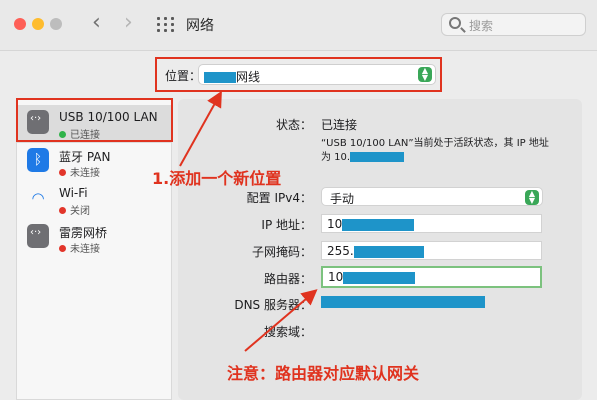 The height and width of the screenshot is (400, 597). What do you see at coordinates (323, 373) in the screenshot?
I see `annotation-router-note: 注意：路由器对应默认网关` at bounding box center [323, 373].